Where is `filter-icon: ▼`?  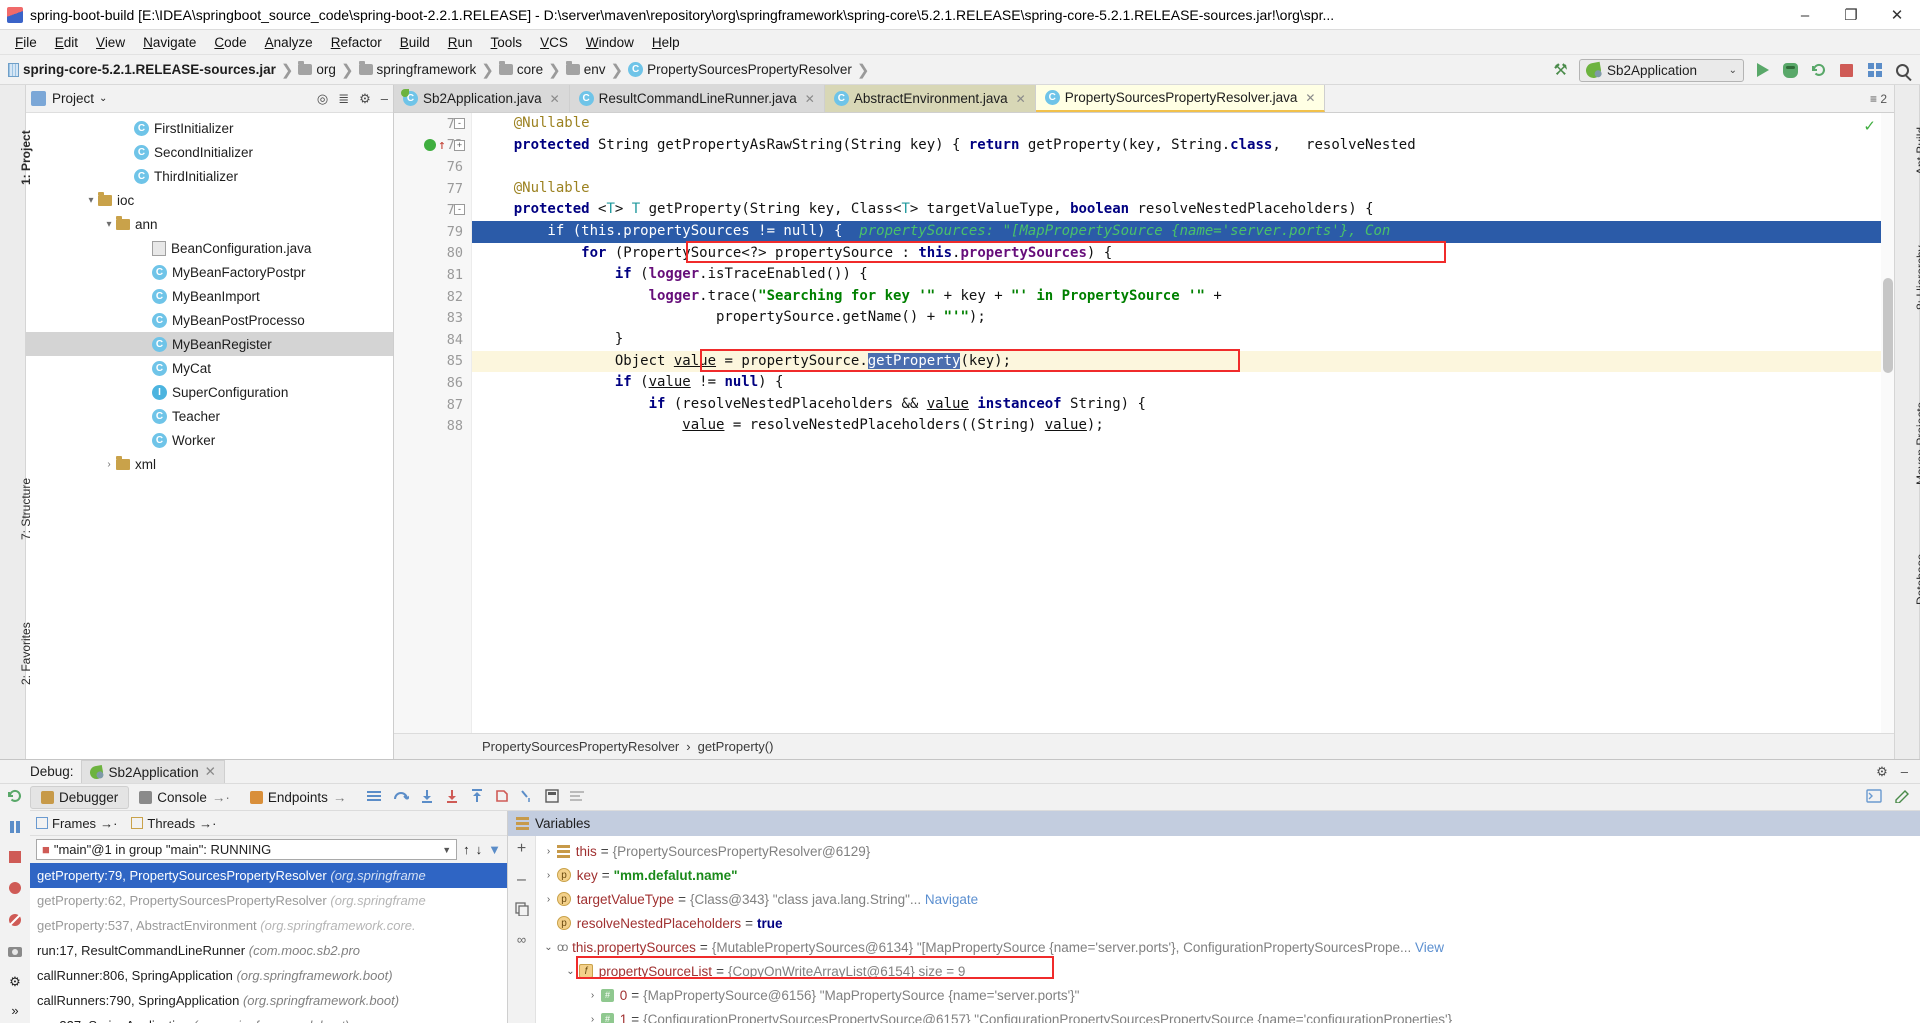
filter-icon: ▼ is located at coordinates (494, 849).